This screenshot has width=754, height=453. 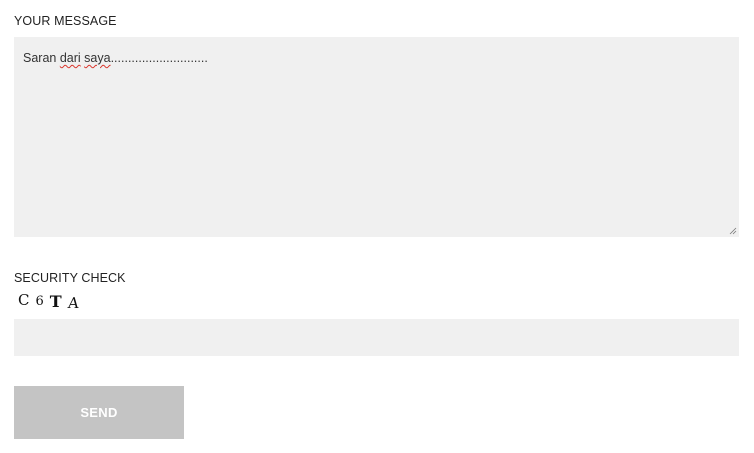 I want to click on captcha-char: A, so click(x=73, y=303).